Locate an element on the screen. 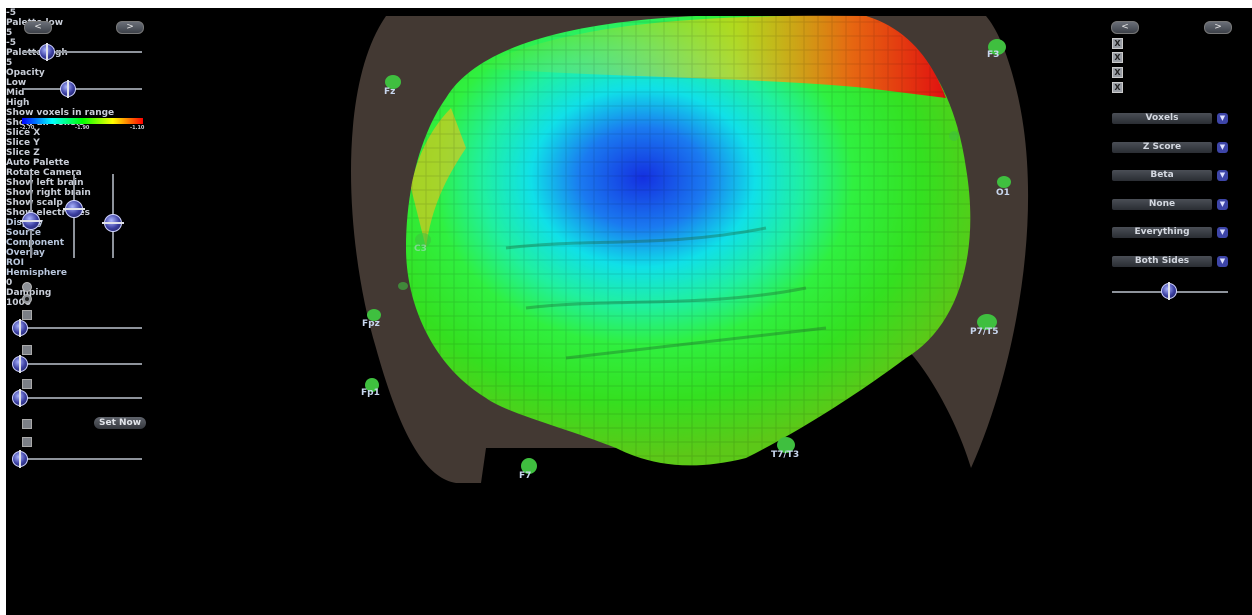  damping-knob is located at coordinates (1169, 291).